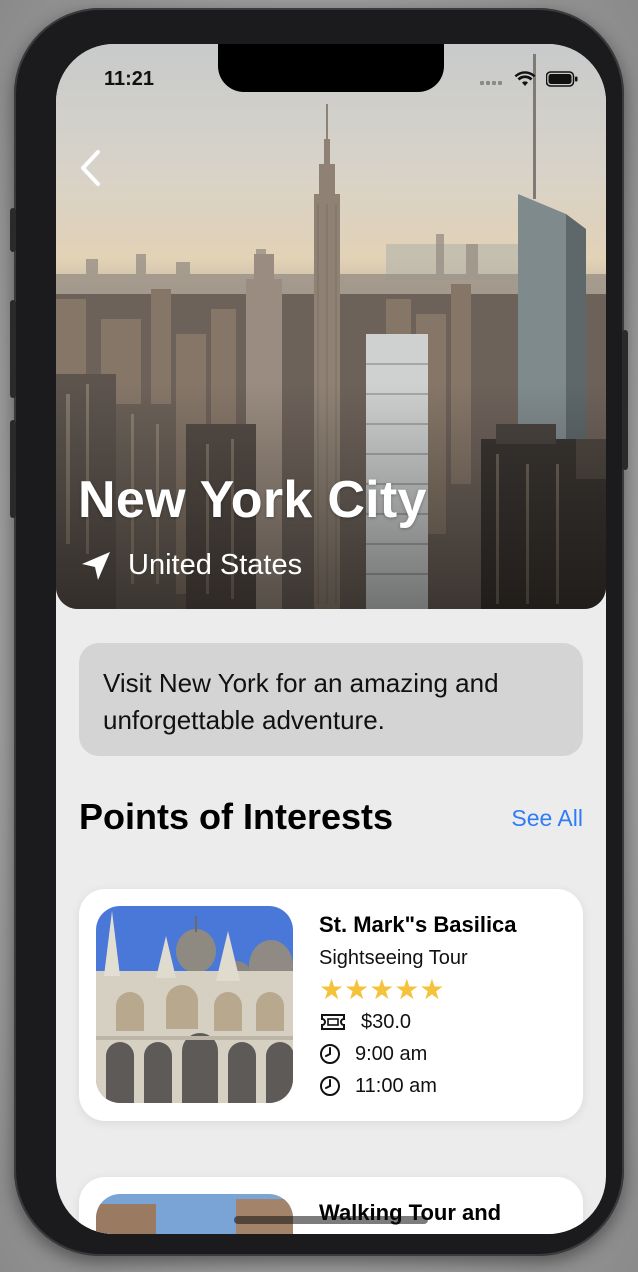 The width and height of the screenshot is (638, 1272). I want to click on back-button, so click(91, 170).